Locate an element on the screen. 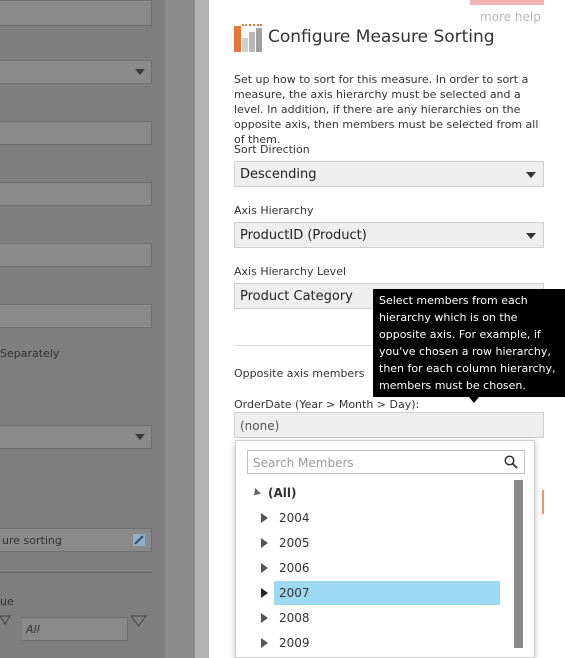 This screenshot has width=565, height=658. tree-item-all: (All) is located at coordinates (371, 493).